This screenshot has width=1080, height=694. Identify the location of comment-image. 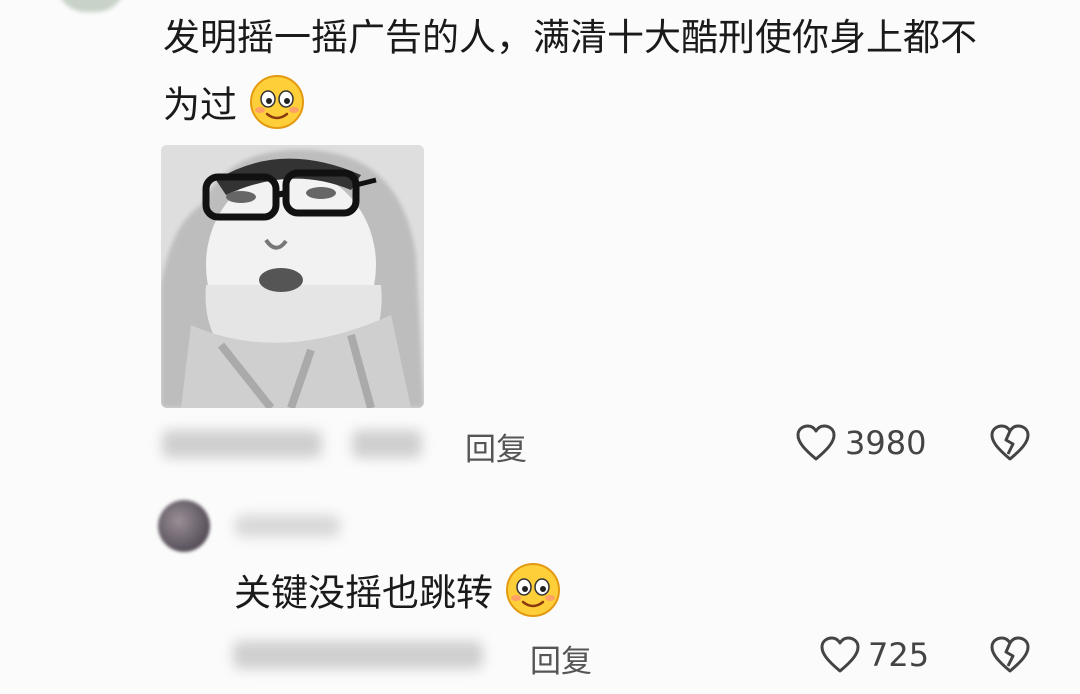
(292, 276).